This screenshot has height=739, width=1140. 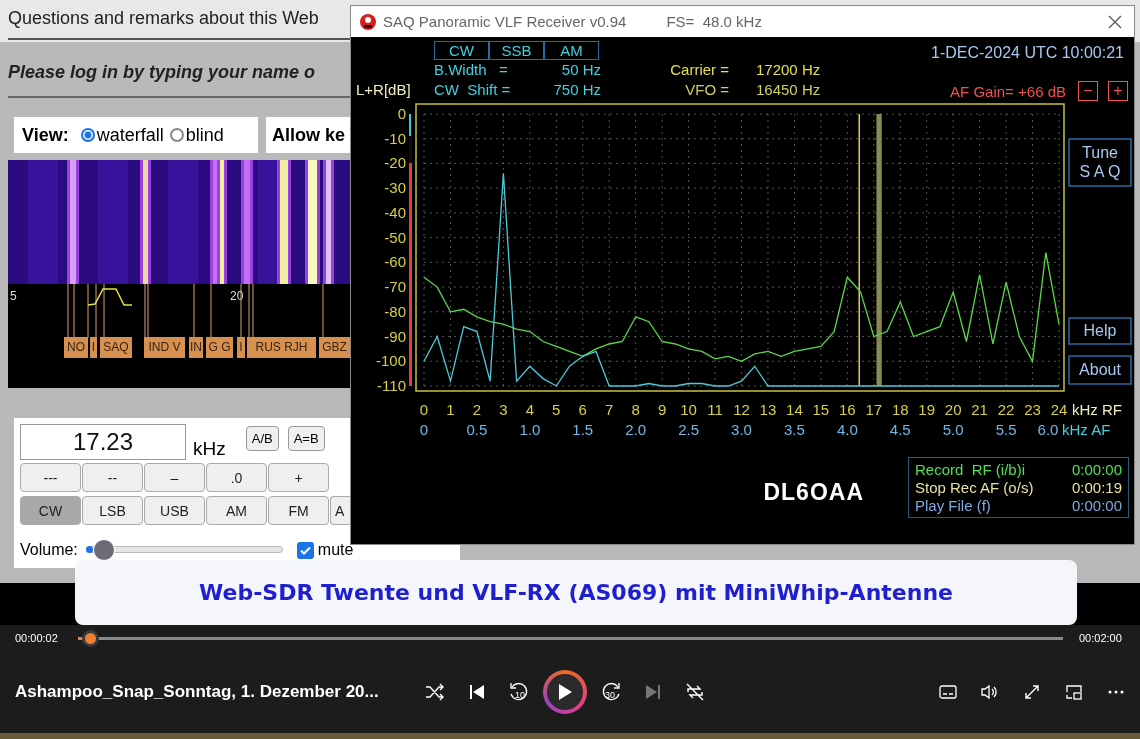 What do you see at coordinates (635, 409) in the screenshot?
I see `x-tick-label: 8` at bounding box center [635, 409].